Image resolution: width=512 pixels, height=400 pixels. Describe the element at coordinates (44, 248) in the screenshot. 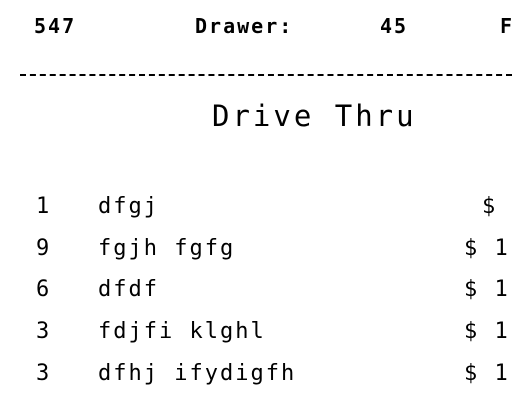

I see `item-quantity: 9` at that location.